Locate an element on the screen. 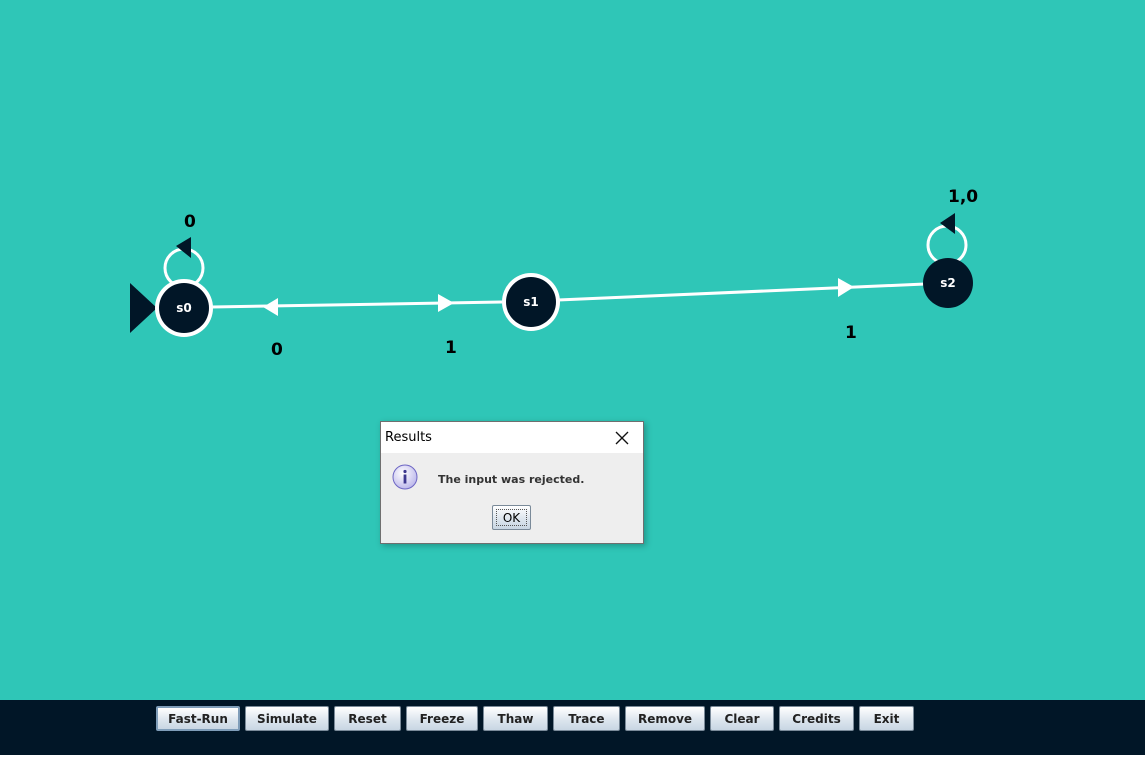 The width and height of the screenshot is (1145, 757). state-label-s1: s1 is located at coordinates (531, 302).